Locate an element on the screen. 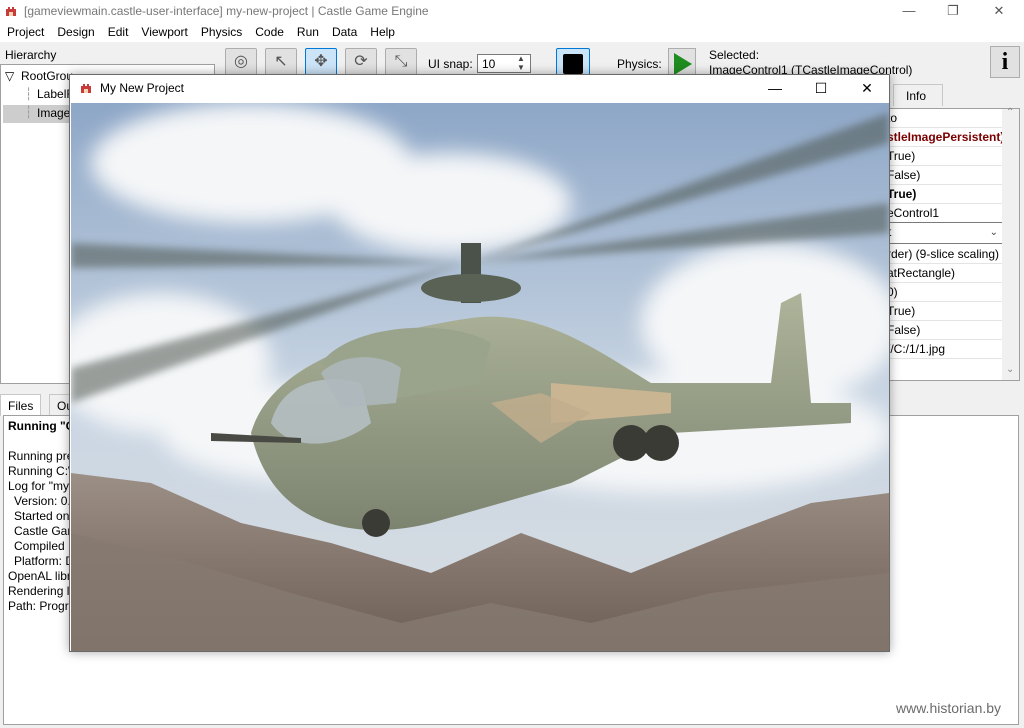 This screenshot has width=1024, height=728. spin-down-icon: ▼ is located at coordinates (521, 67).